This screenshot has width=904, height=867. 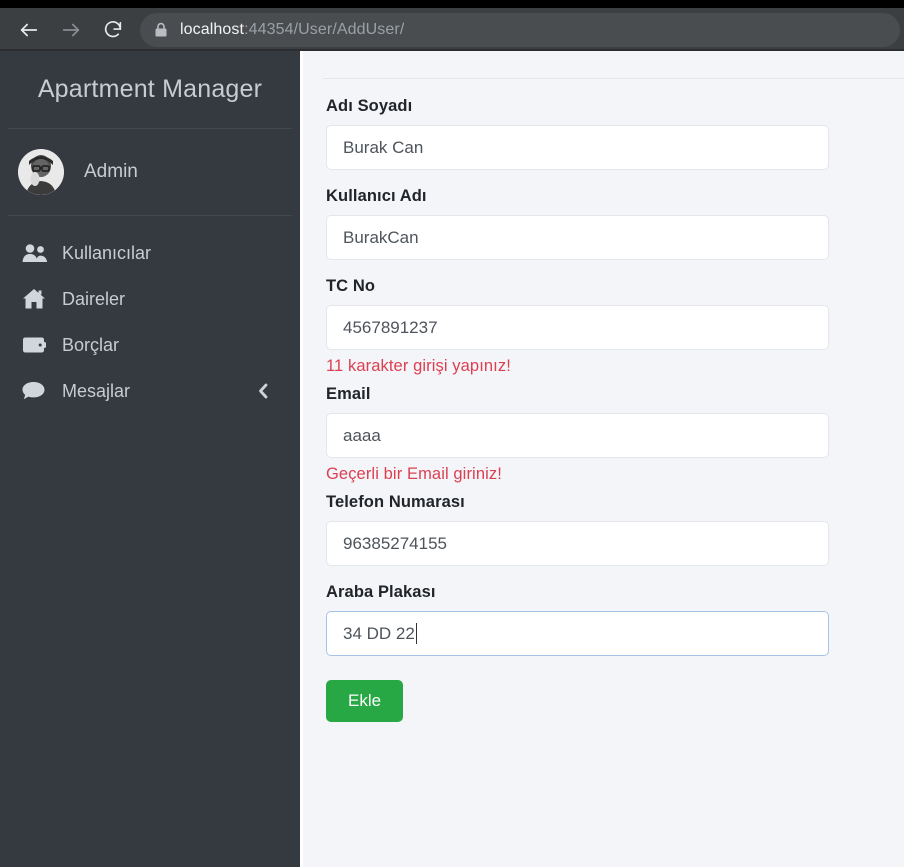 What do you see at coordinates (36, 391) in the screenshot?
I see `chat-bubble-icon` at bounding box center [36, 391].